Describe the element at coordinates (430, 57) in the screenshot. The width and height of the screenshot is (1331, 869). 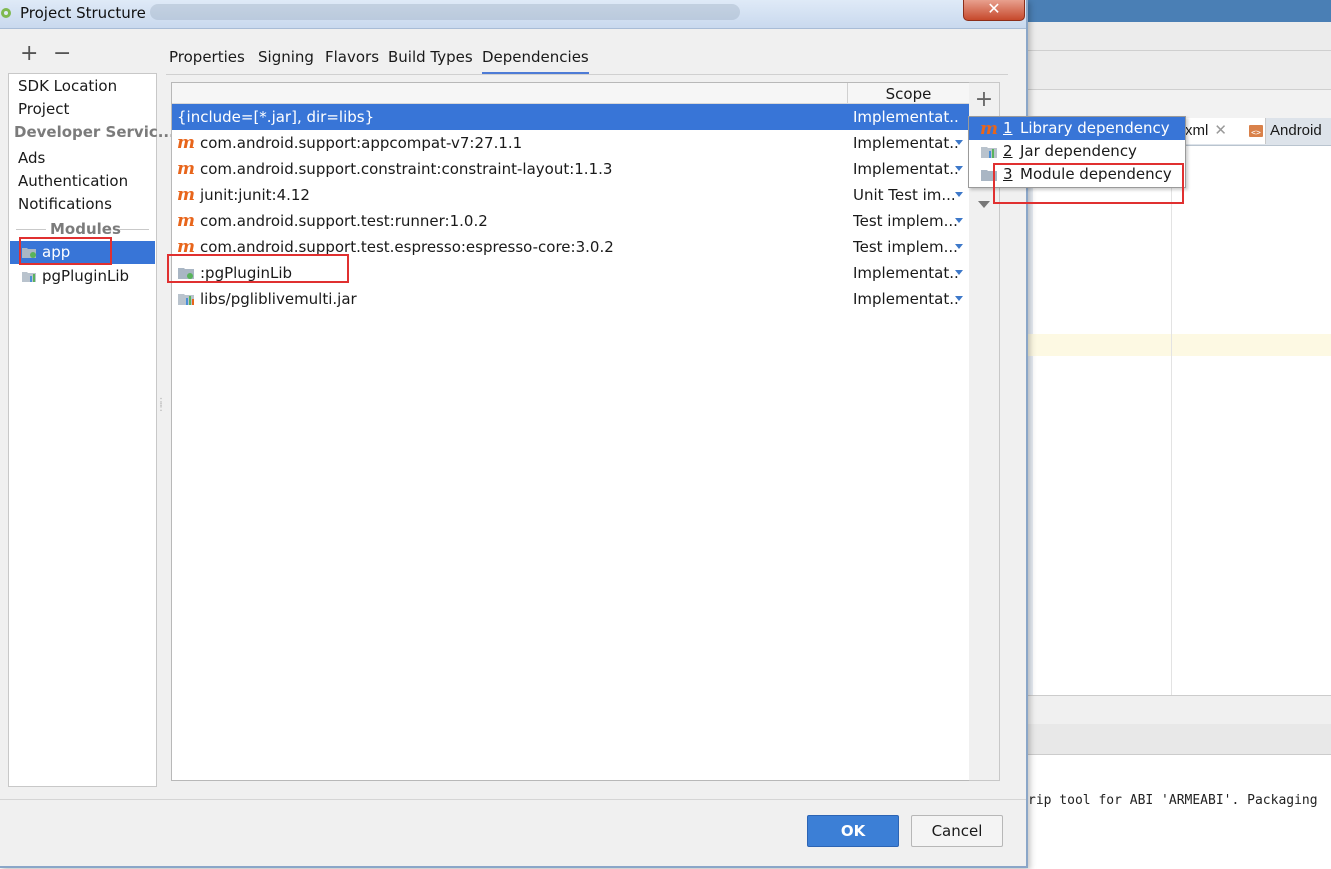
I see `tab-build-types: Build Types` at that location.